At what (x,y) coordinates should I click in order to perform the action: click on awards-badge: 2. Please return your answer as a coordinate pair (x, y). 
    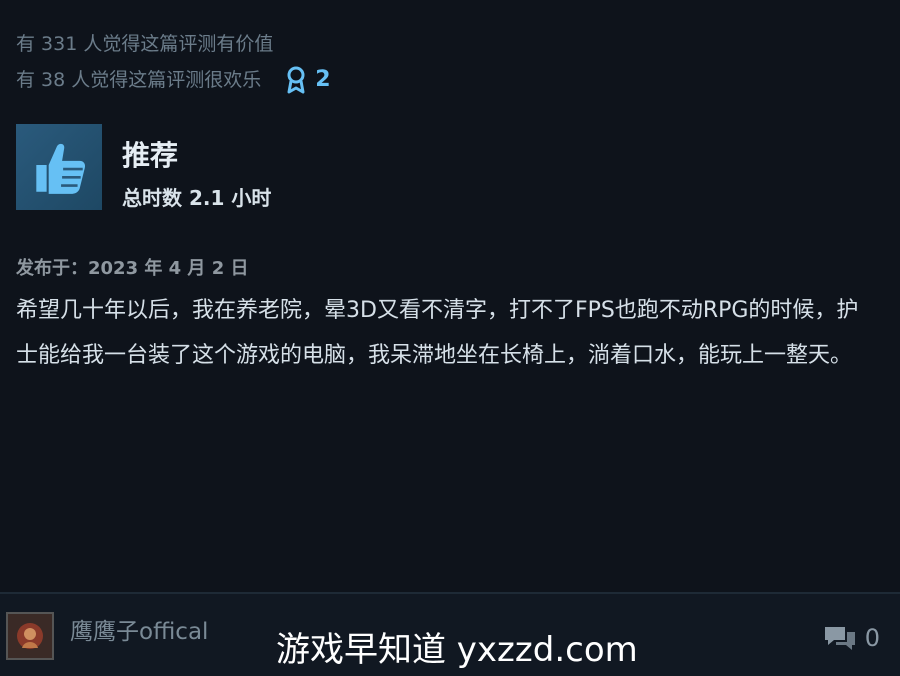
    Looking at the image, I should click on (308, 80).